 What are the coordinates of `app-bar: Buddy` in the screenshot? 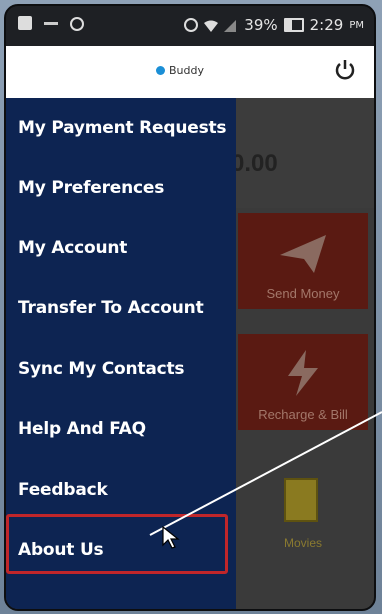 It's located at (190, 72).